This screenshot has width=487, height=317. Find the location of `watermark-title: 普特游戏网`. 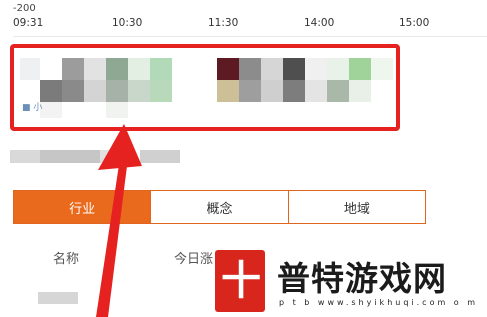

watermark-title: 普特游戏网 is located at coordinates (362, 278).